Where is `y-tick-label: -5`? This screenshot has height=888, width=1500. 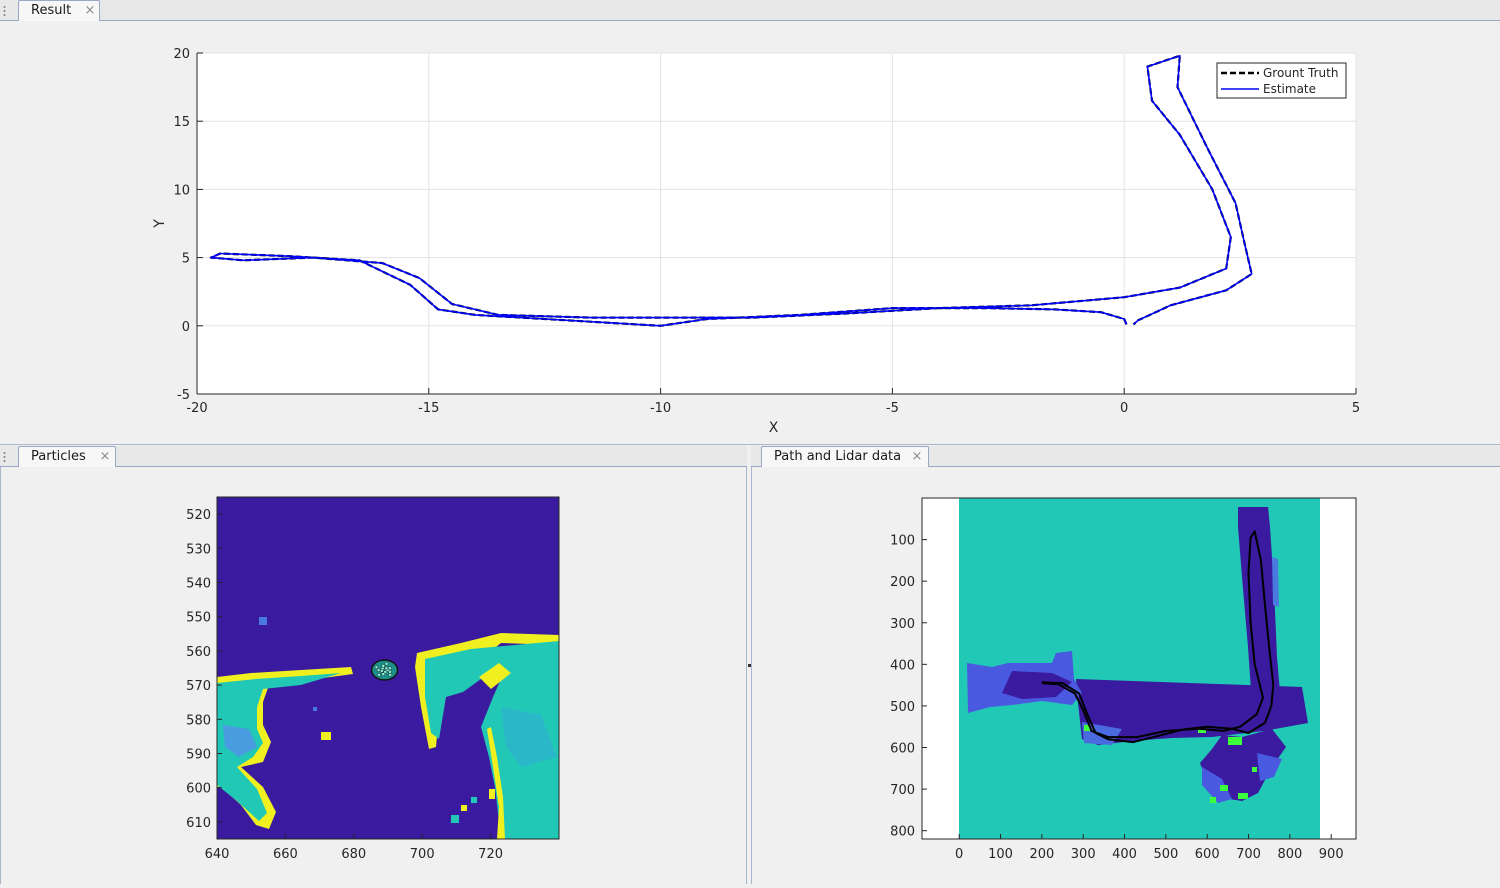 y-tick-label: -5 is located at coordinates (183, 395).